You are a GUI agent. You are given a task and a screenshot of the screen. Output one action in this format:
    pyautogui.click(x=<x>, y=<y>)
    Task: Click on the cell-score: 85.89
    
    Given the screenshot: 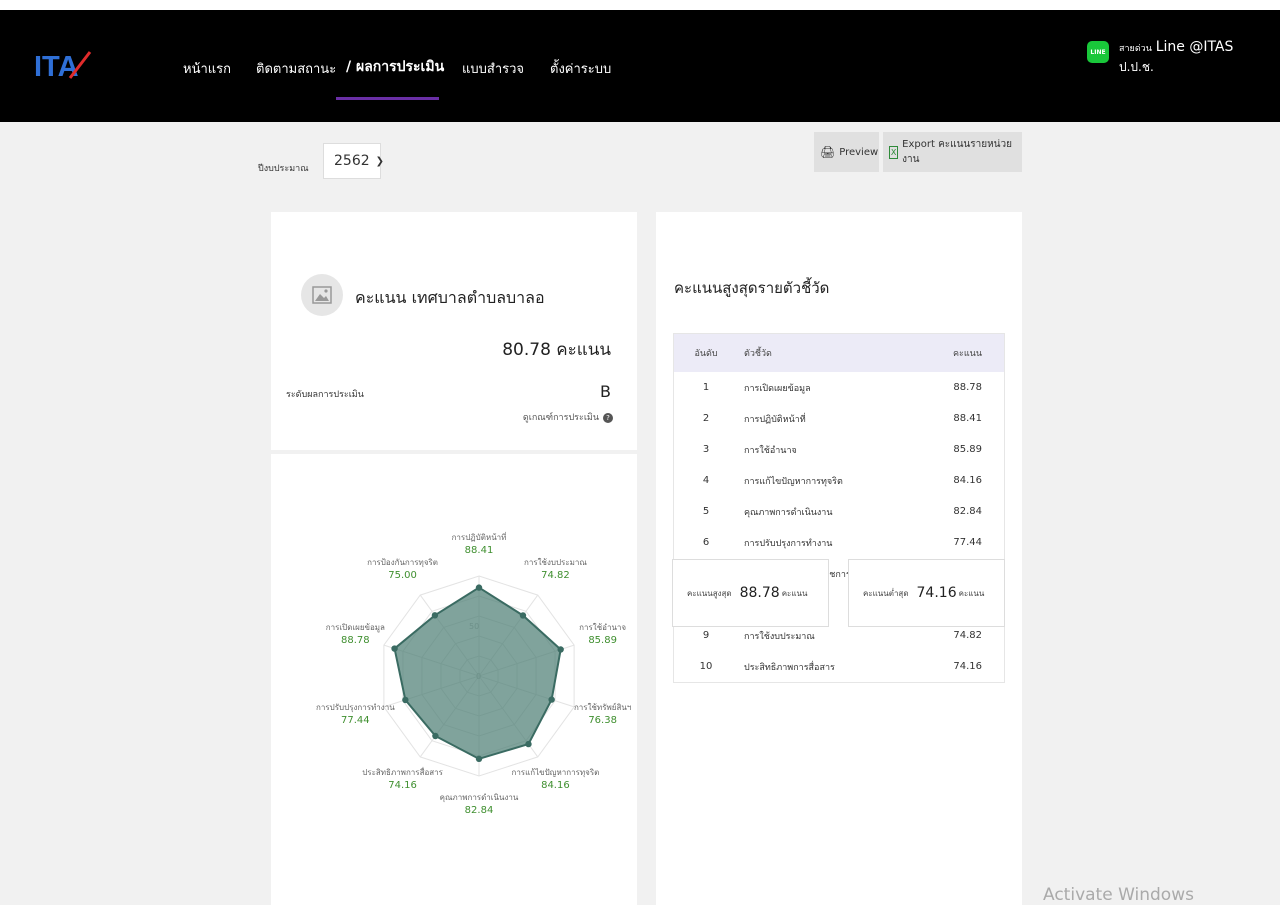 What is the action you would take?
    pyautogui.click(x=967, y=449)
    